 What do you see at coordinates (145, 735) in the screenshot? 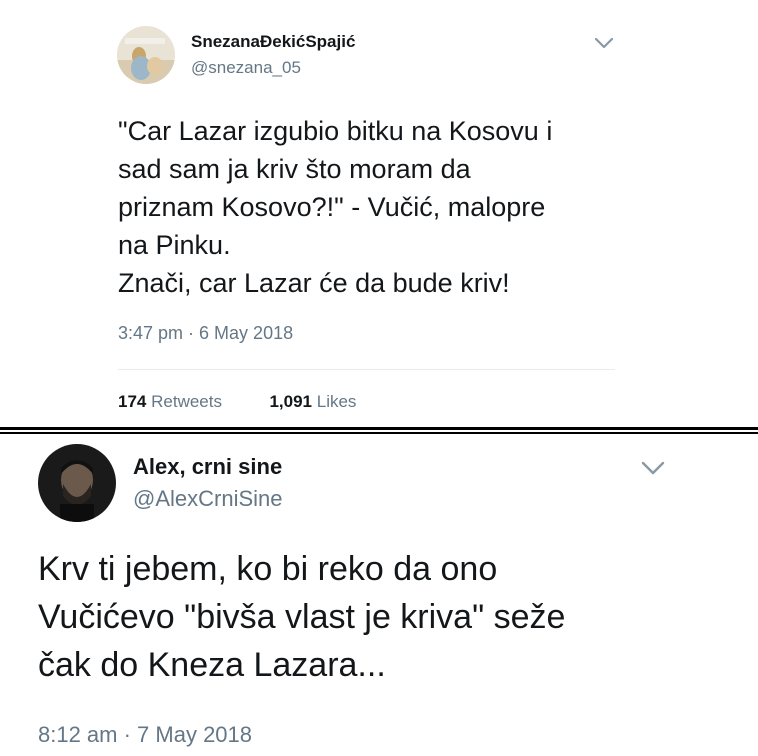
I see `tweet-timestamp: 8:12 am · 7 May 2018` at bounding box center [145, 735].